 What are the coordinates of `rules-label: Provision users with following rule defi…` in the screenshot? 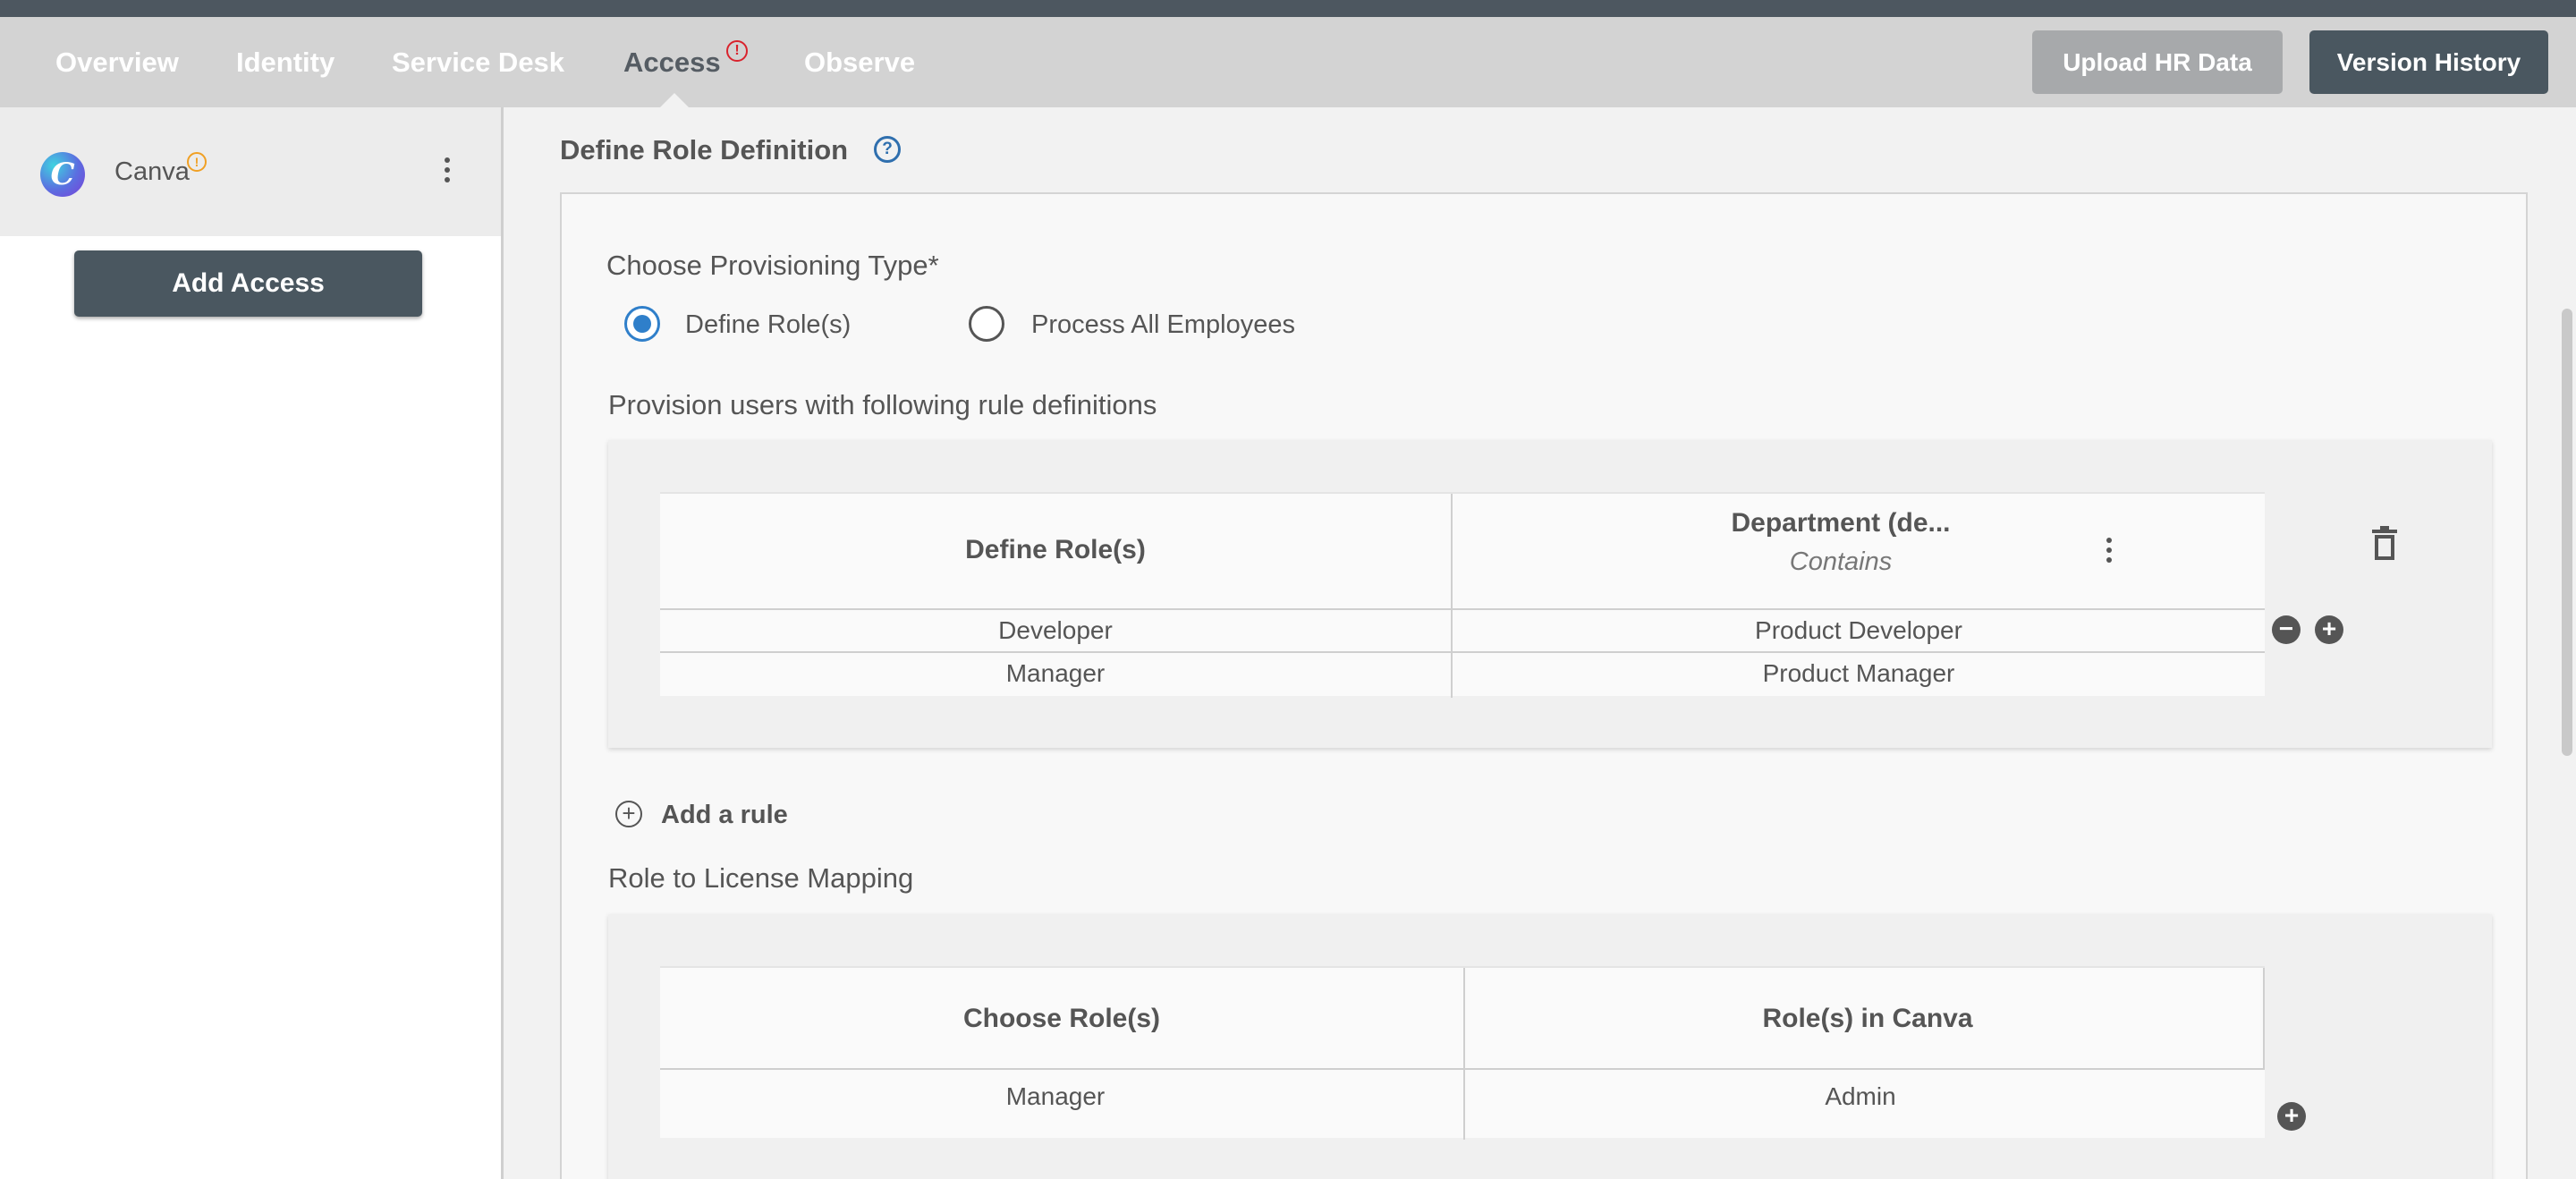 It's located at (882, 405).